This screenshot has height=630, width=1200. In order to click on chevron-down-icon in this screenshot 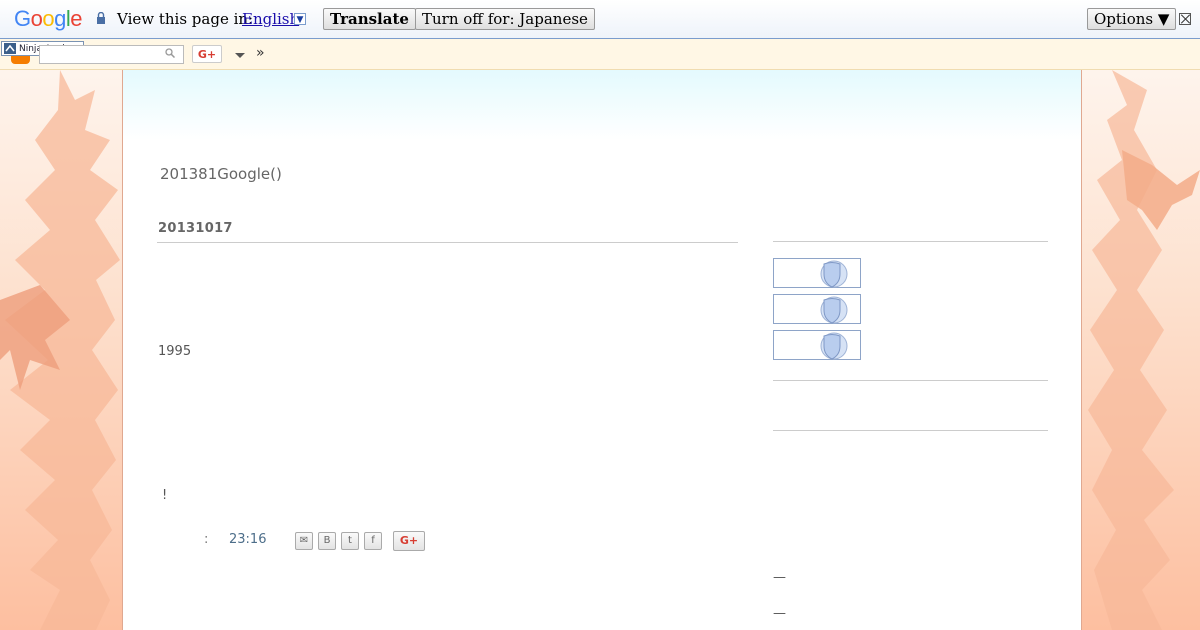, I will do `click(240, 55)`.